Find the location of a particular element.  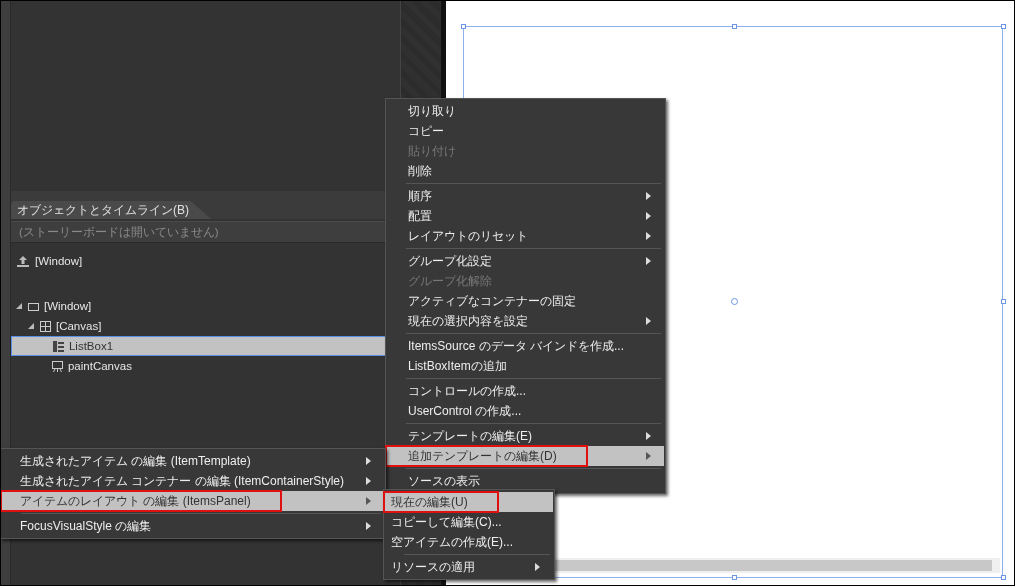

tree-item-label: paintCanvas is located at coordinates (99, 366).